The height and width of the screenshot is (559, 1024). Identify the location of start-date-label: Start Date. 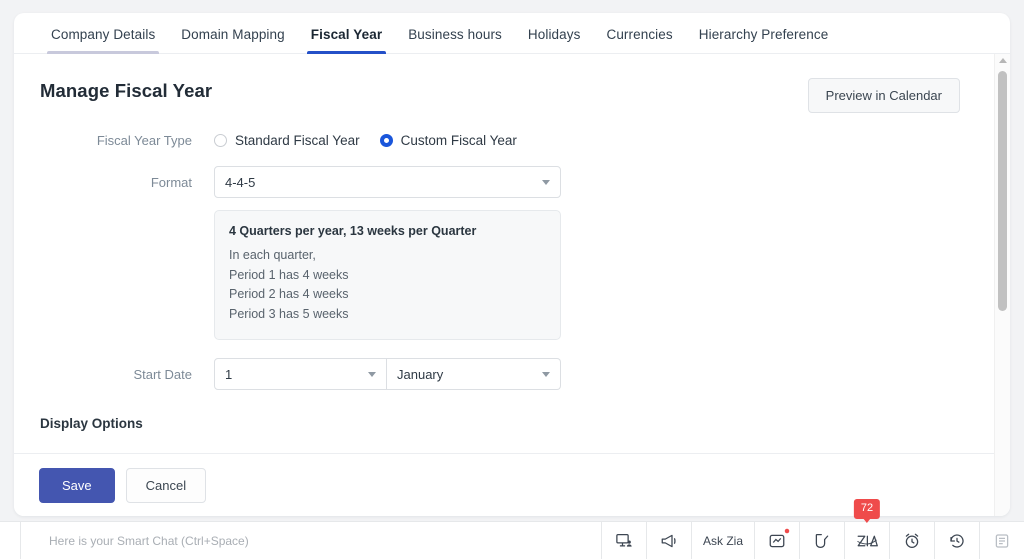
(162, 374).